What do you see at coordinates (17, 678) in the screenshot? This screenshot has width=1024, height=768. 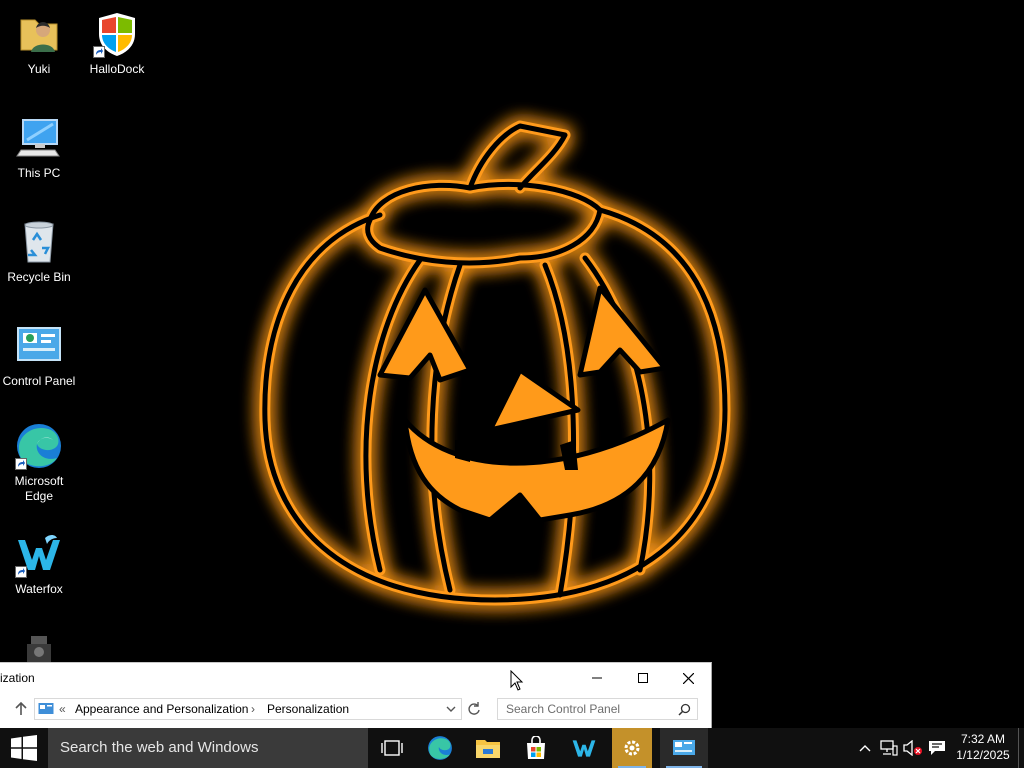 I see `window-title: ization` at bounding box center [17, 678].